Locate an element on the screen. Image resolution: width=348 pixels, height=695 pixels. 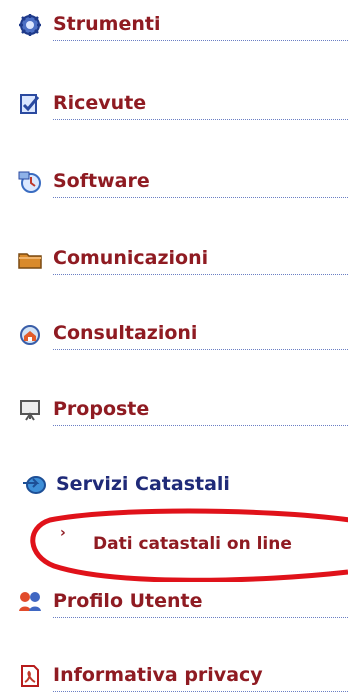
gear-icon is located at coordinates (30, 25).